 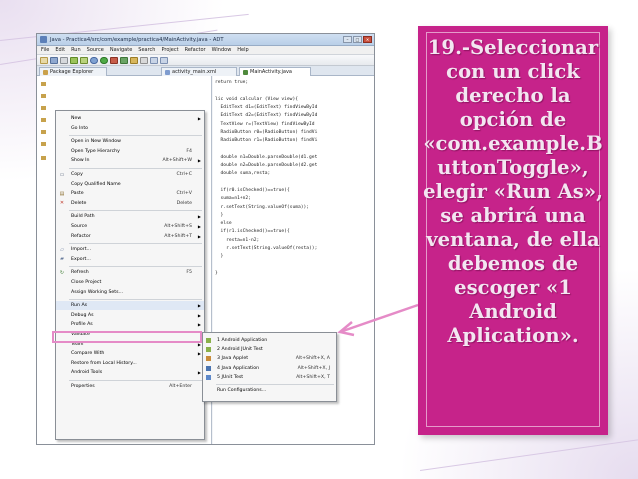 I want to click on code-line: TextView r=(TextView) findViewById, so click(x=265, y=124).